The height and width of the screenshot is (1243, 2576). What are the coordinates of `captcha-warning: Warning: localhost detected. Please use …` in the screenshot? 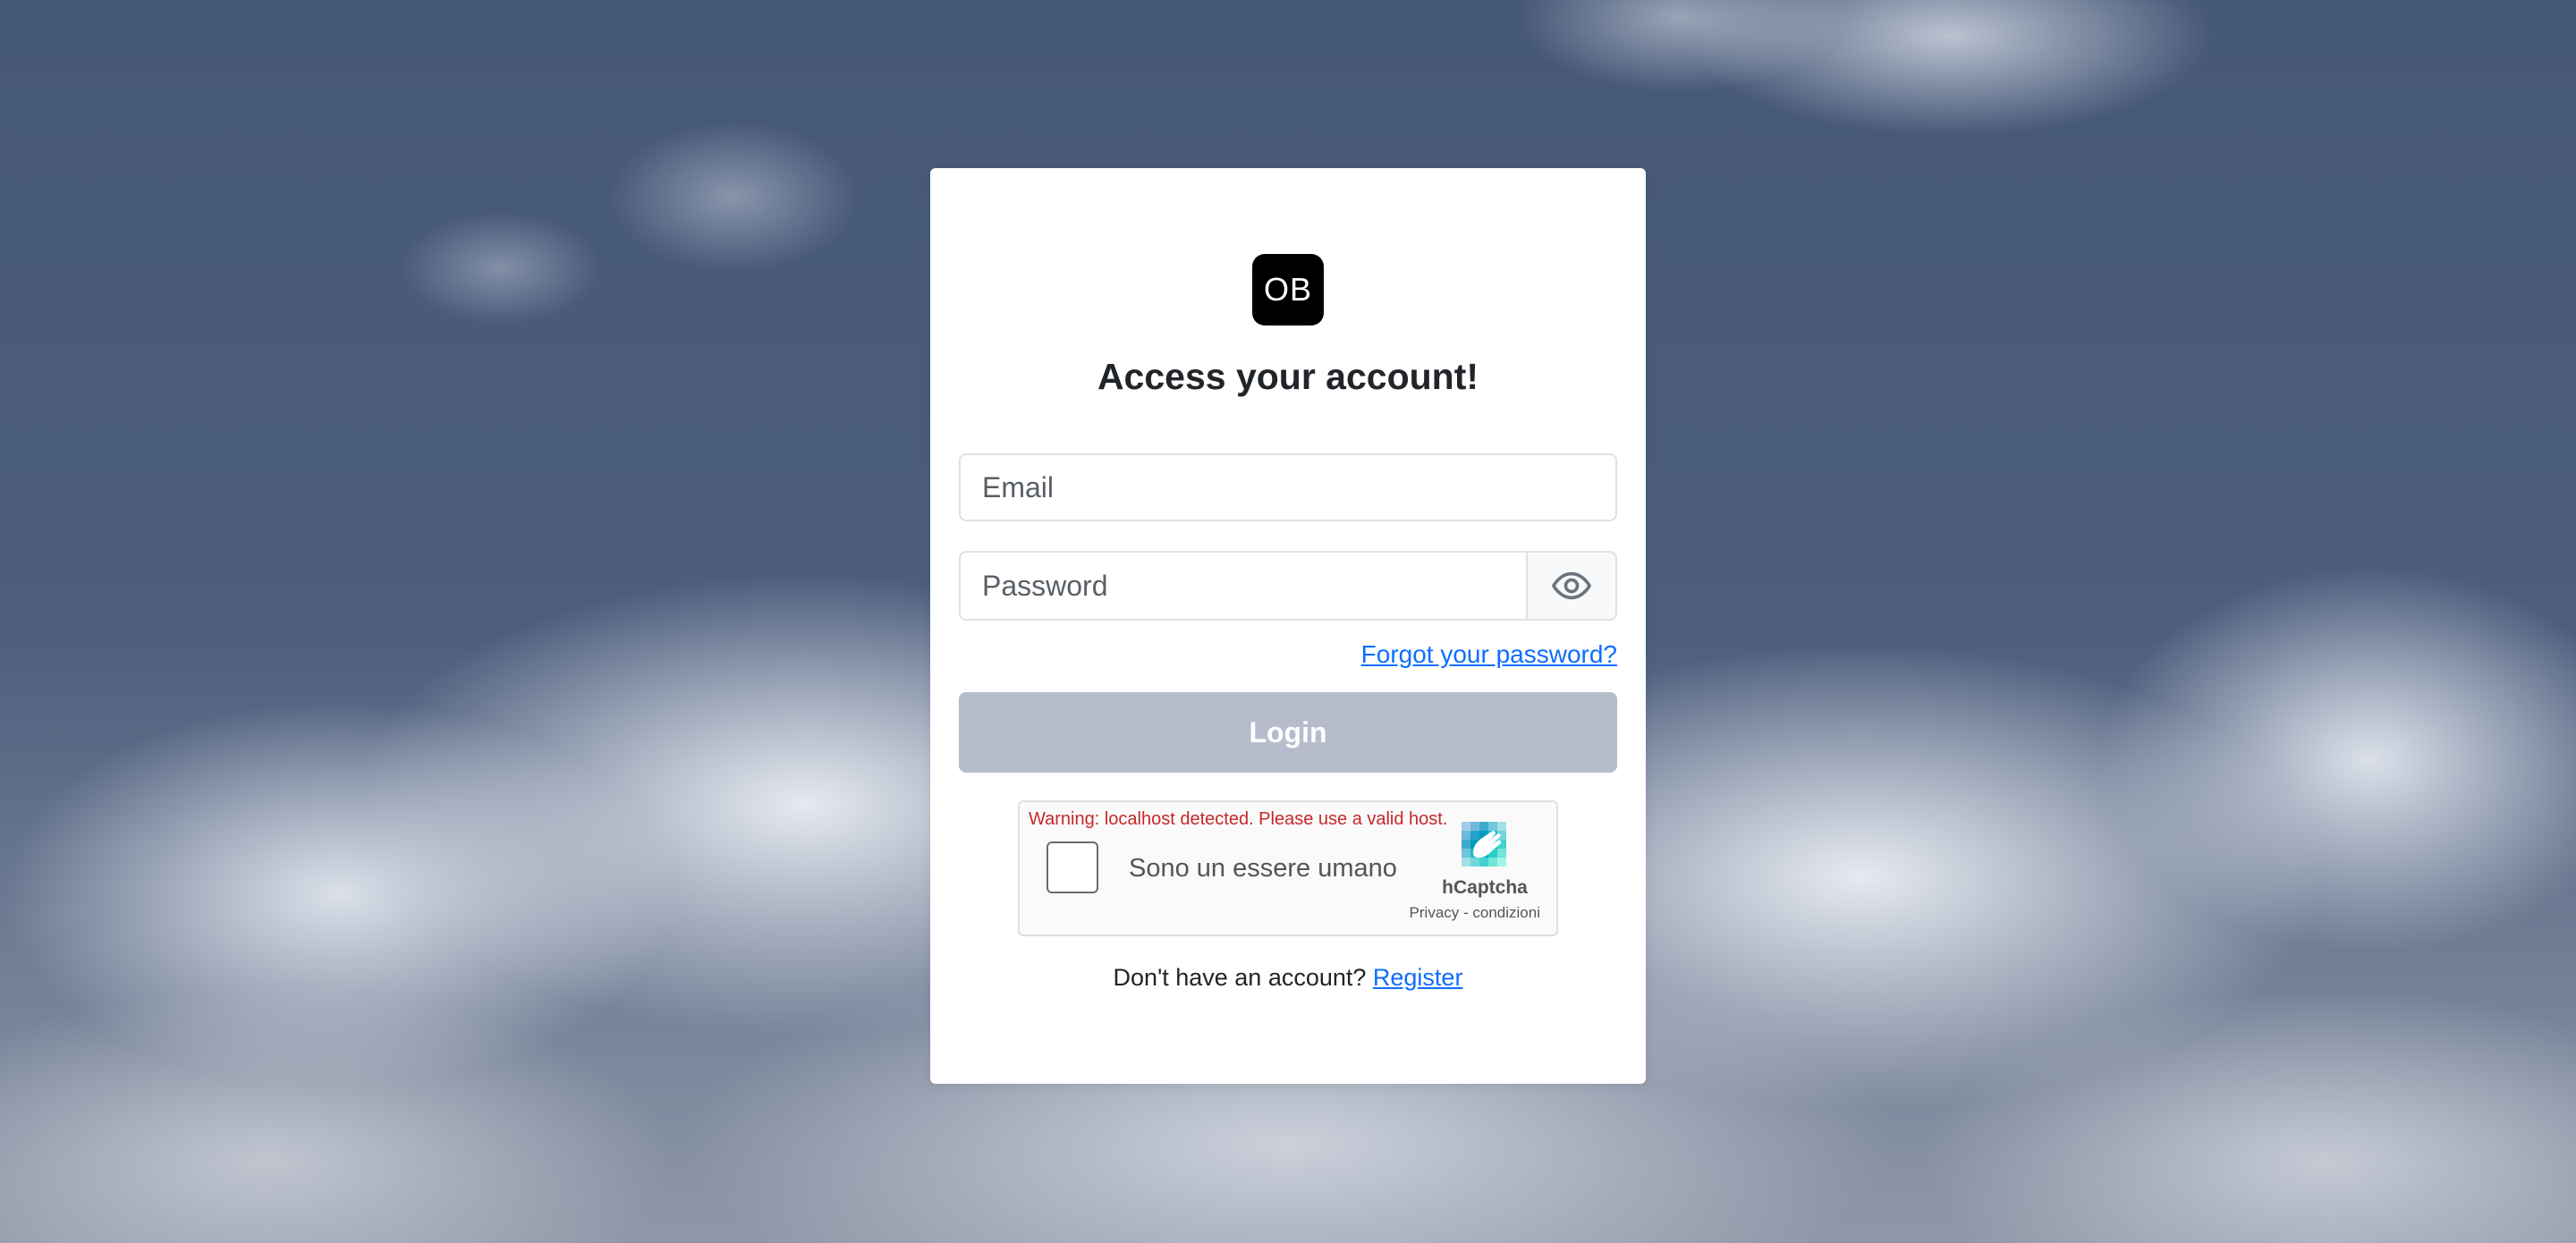 It's located at (1238, 819).